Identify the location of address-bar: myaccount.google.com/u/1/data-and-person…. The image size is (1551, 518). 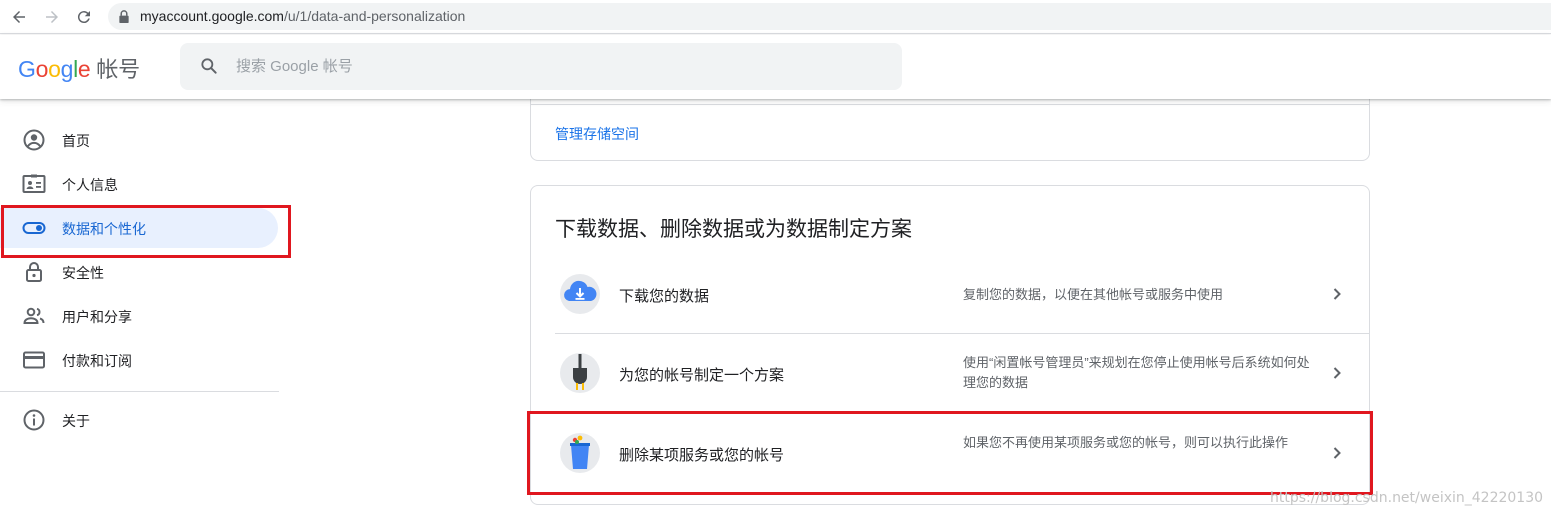
(829, 16).